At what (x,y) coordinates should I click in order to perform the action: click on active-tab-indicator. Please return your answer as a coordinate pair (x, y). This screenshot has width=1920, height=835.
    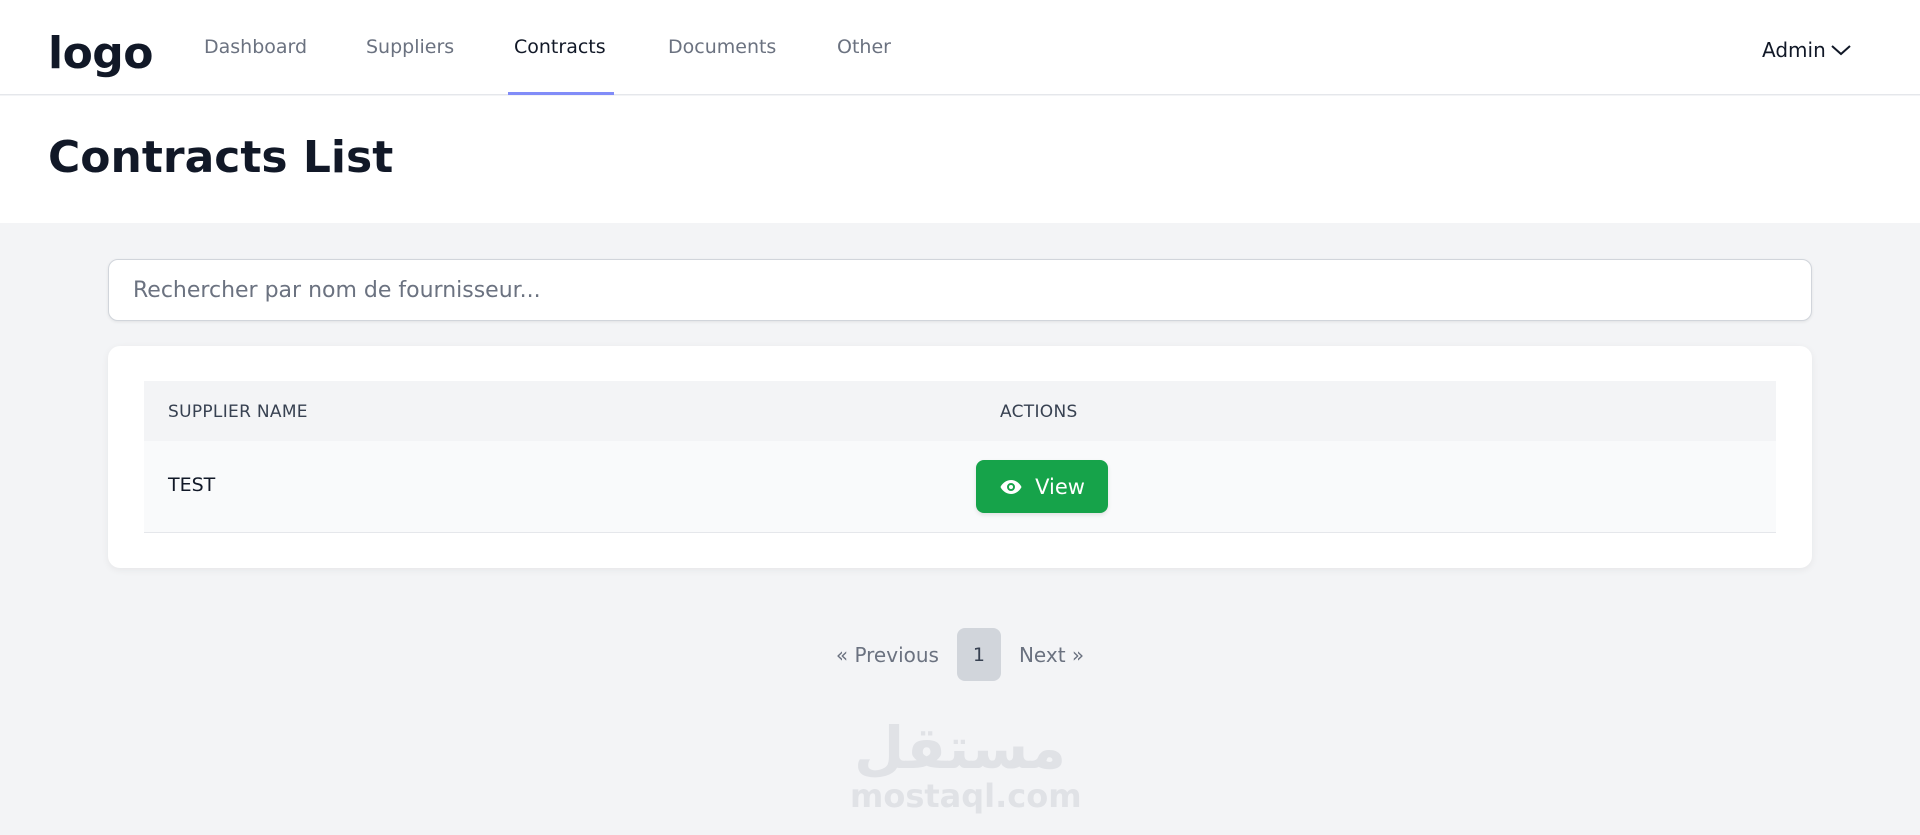
    Looking at the image, I should click on (561, 93).